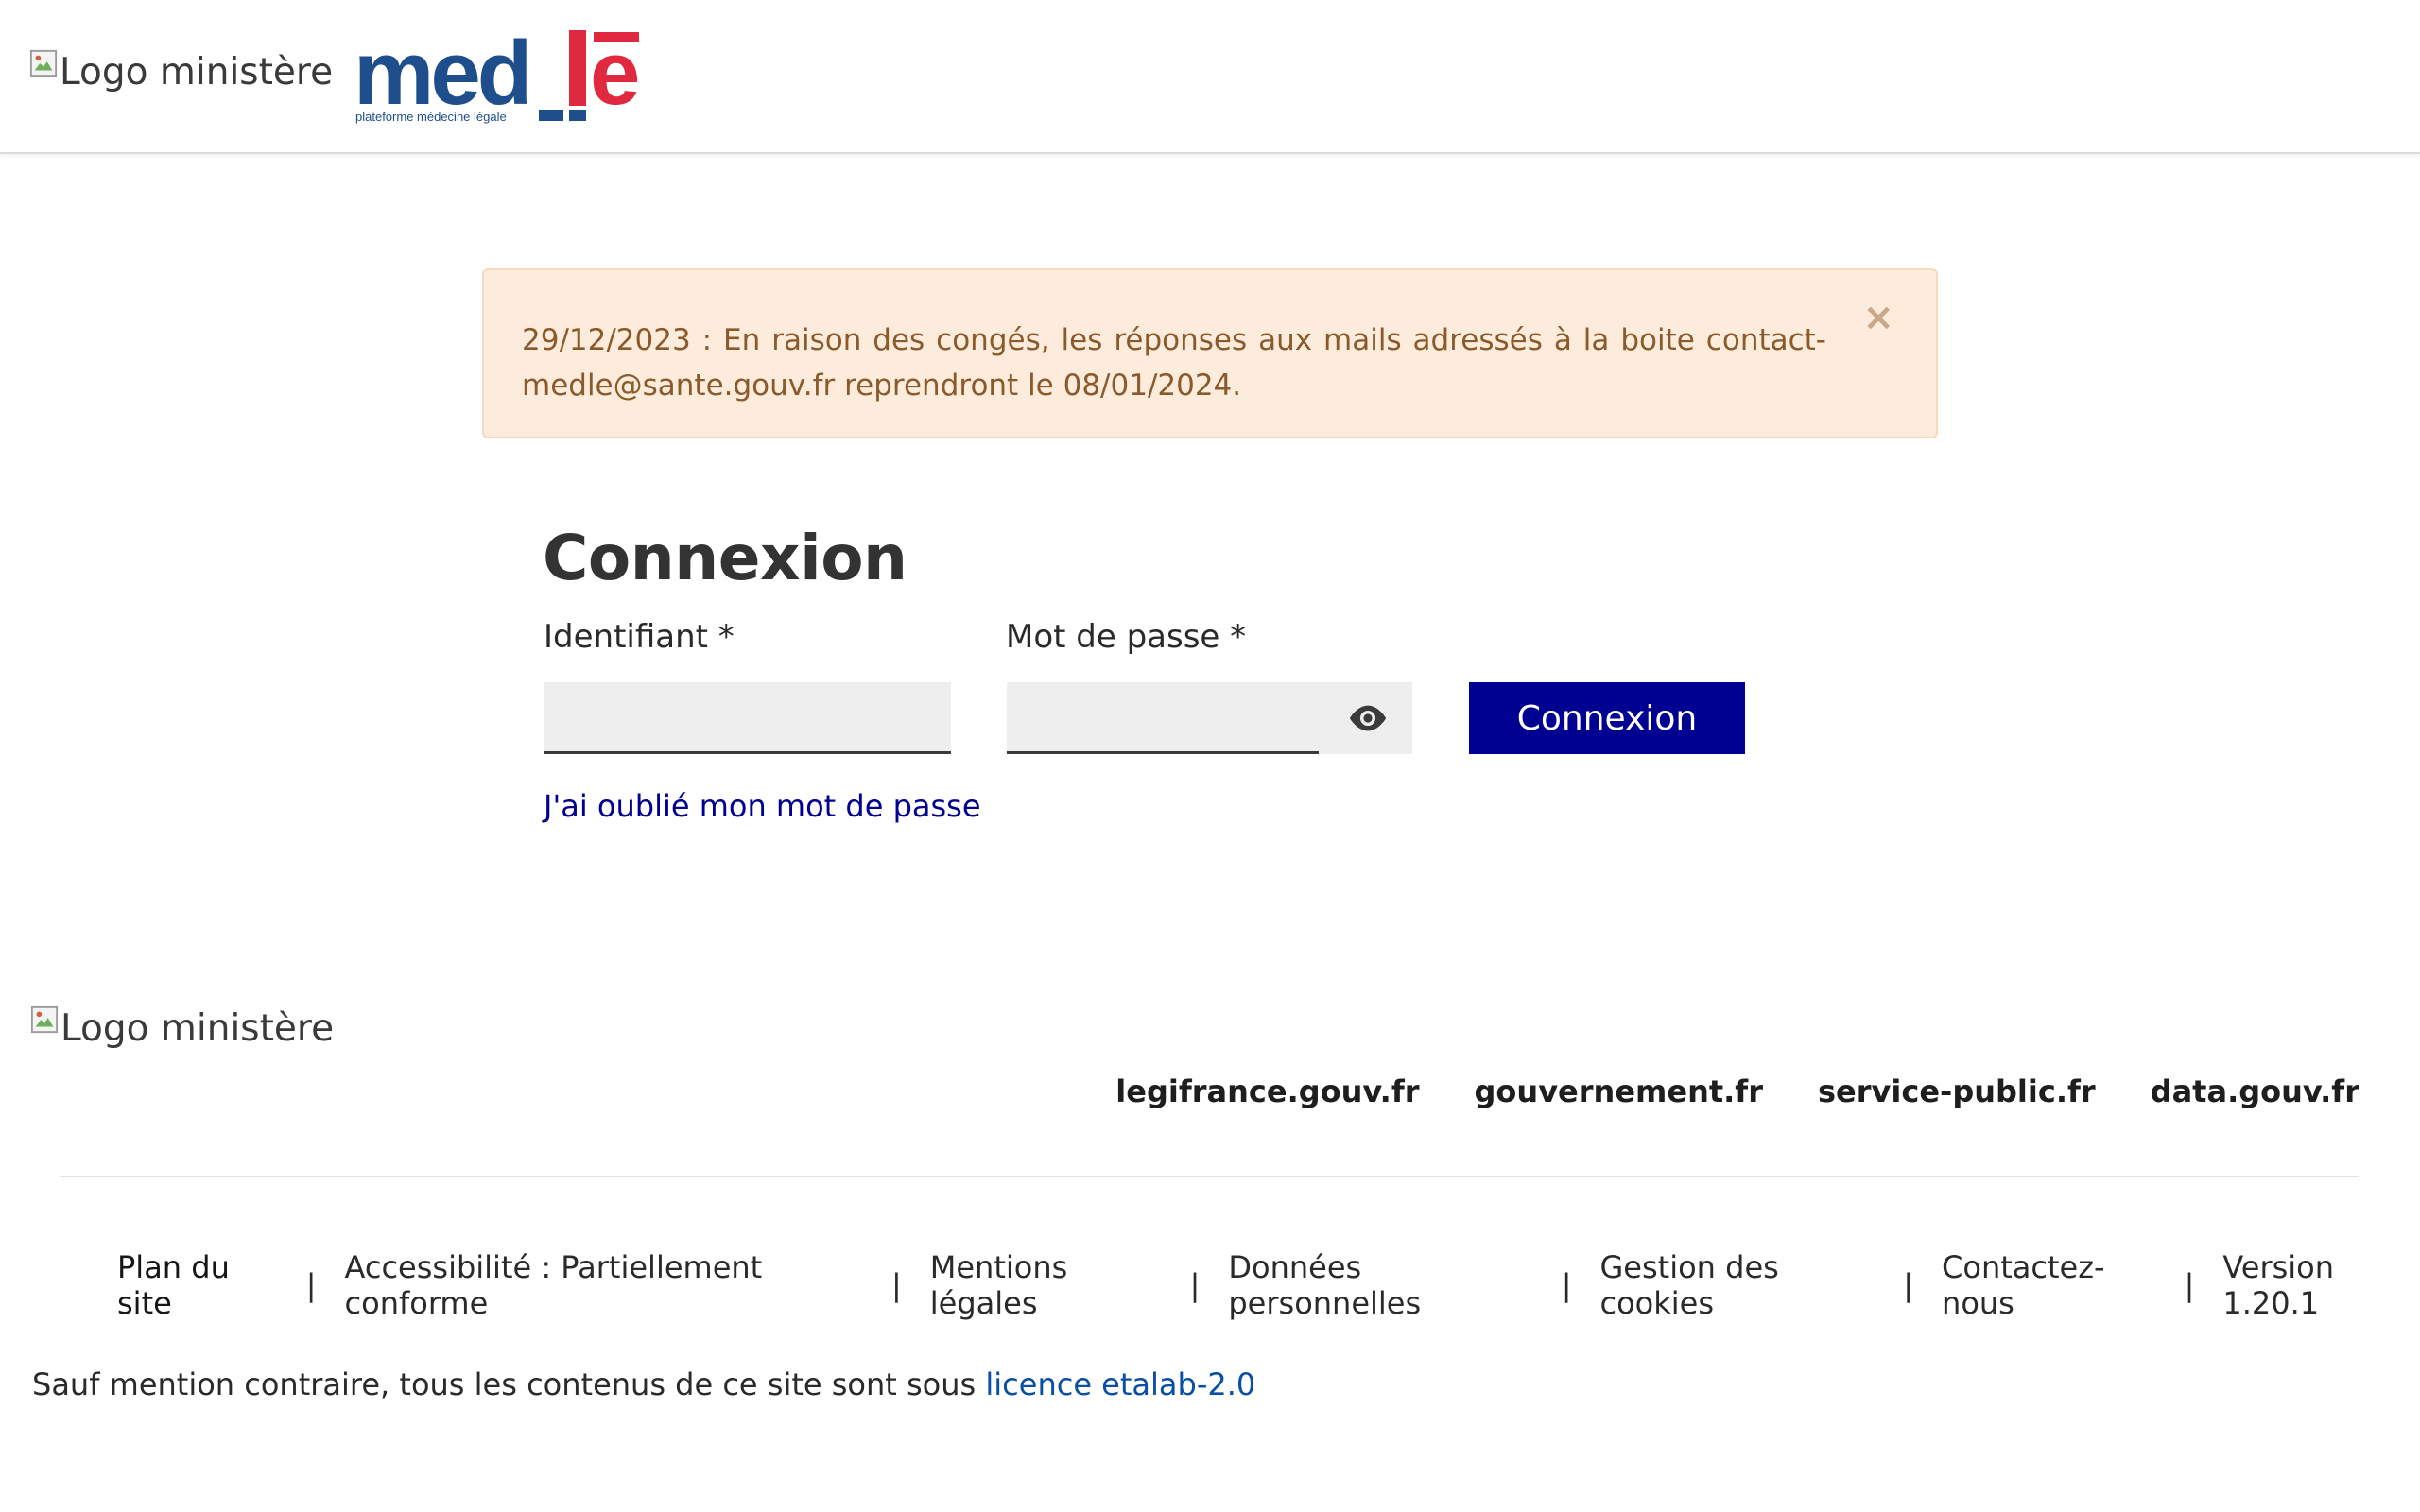  Describe the element at coordinates (1738, 1285) in the screenshot. I see `link-cookies: Gestion des cookies` at that location.